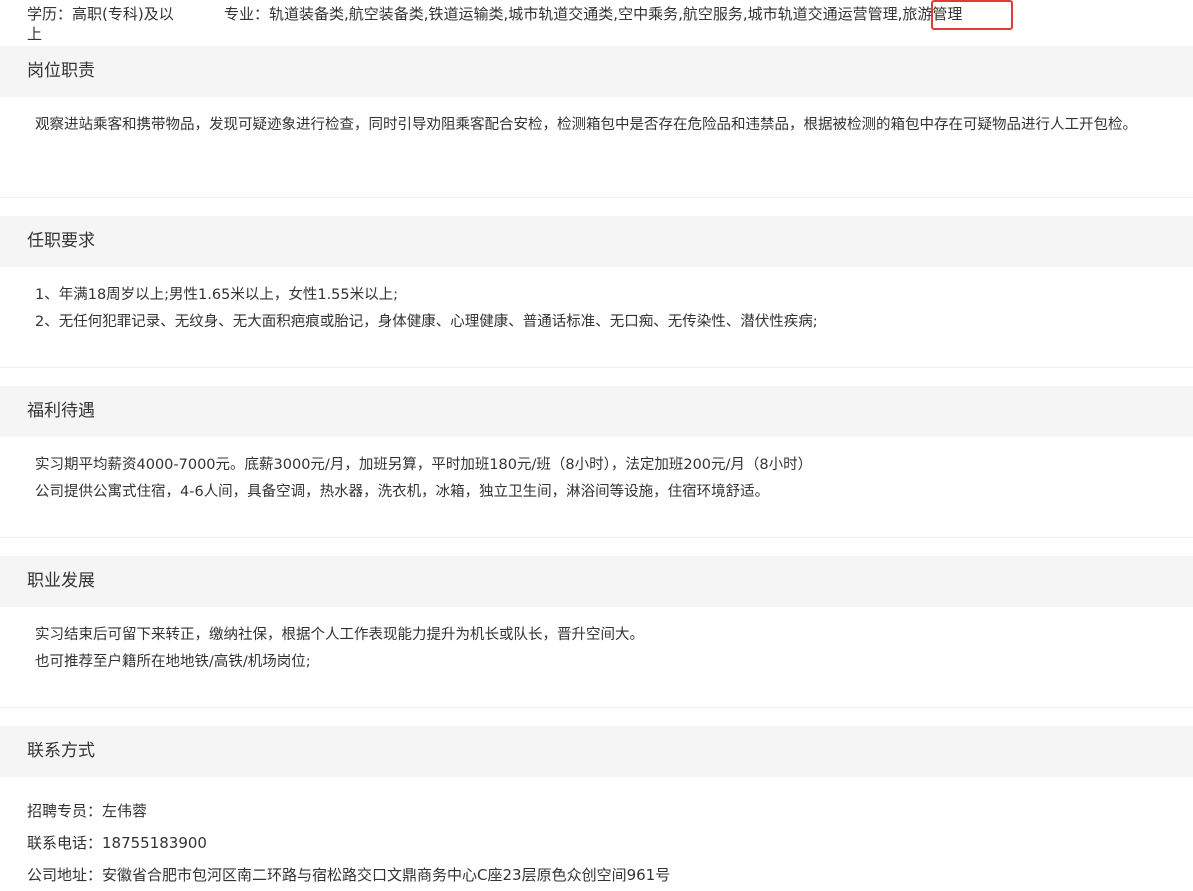 The height and width of the screenshot is (891, 1193). Describe the element at coordinates (87, 811) in the screenshot. I see `contact-recruiter: 招聘专员：左伟蓉` at that location.